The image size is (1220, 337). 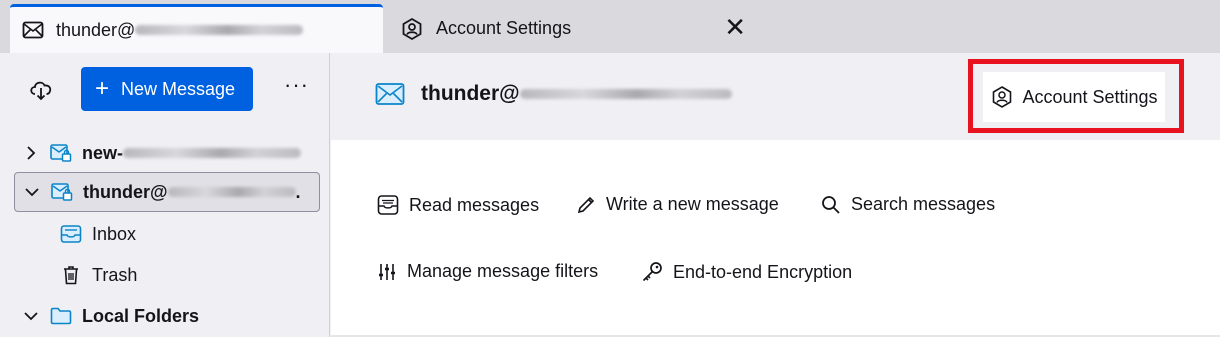 I want to click on tab-account-settings: Account Settings ✕, so click(x=577, y=28).